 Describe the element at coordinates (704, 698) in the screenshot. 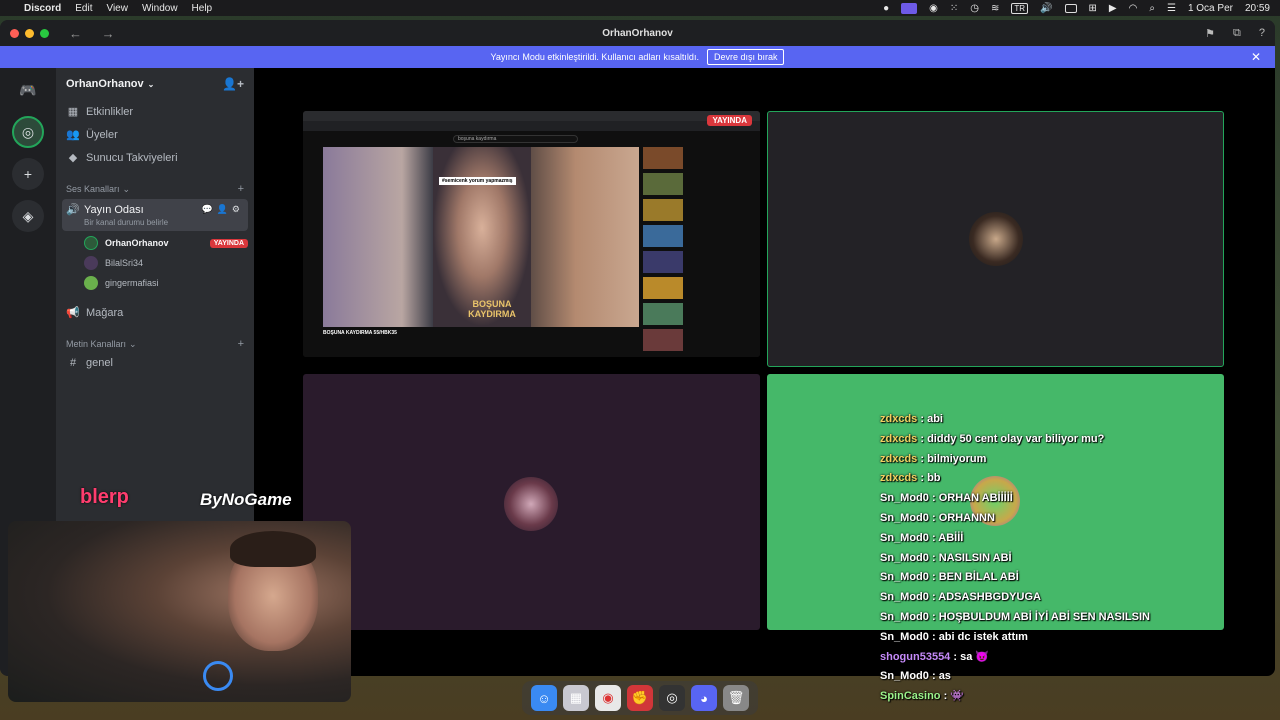

I see `discord-icon: ◕` at that location.